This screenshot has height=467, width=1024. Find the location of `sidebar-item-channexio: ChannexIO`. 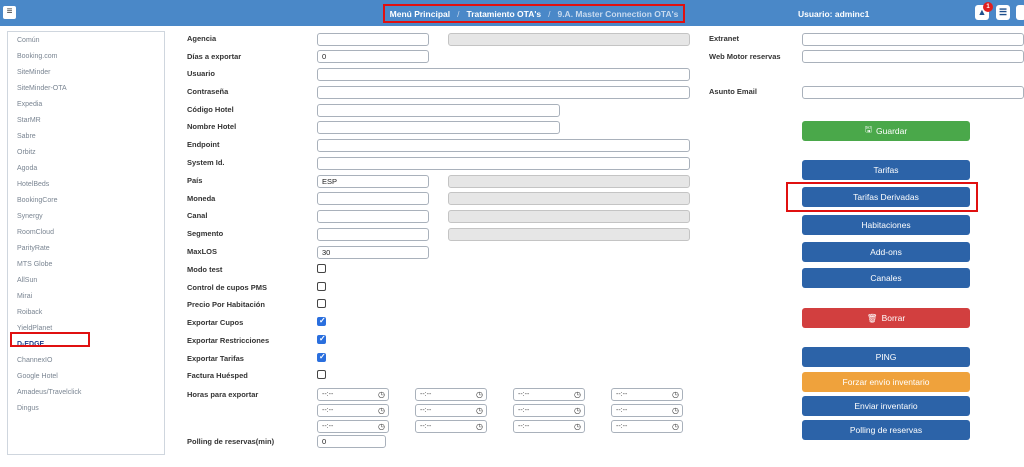

sidebar-item-channexio: ChannexIO is located at coordinates (34, 360).